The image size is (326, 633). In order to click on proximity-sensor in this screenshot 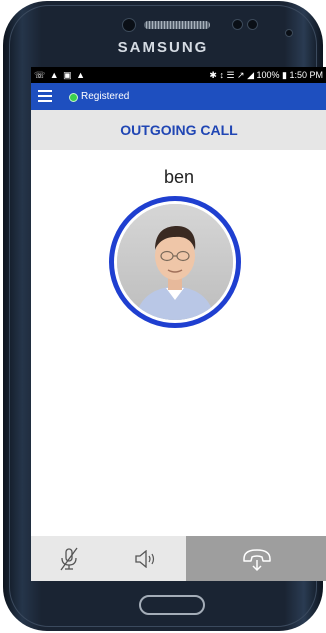, I will do `click(237, 24)`.